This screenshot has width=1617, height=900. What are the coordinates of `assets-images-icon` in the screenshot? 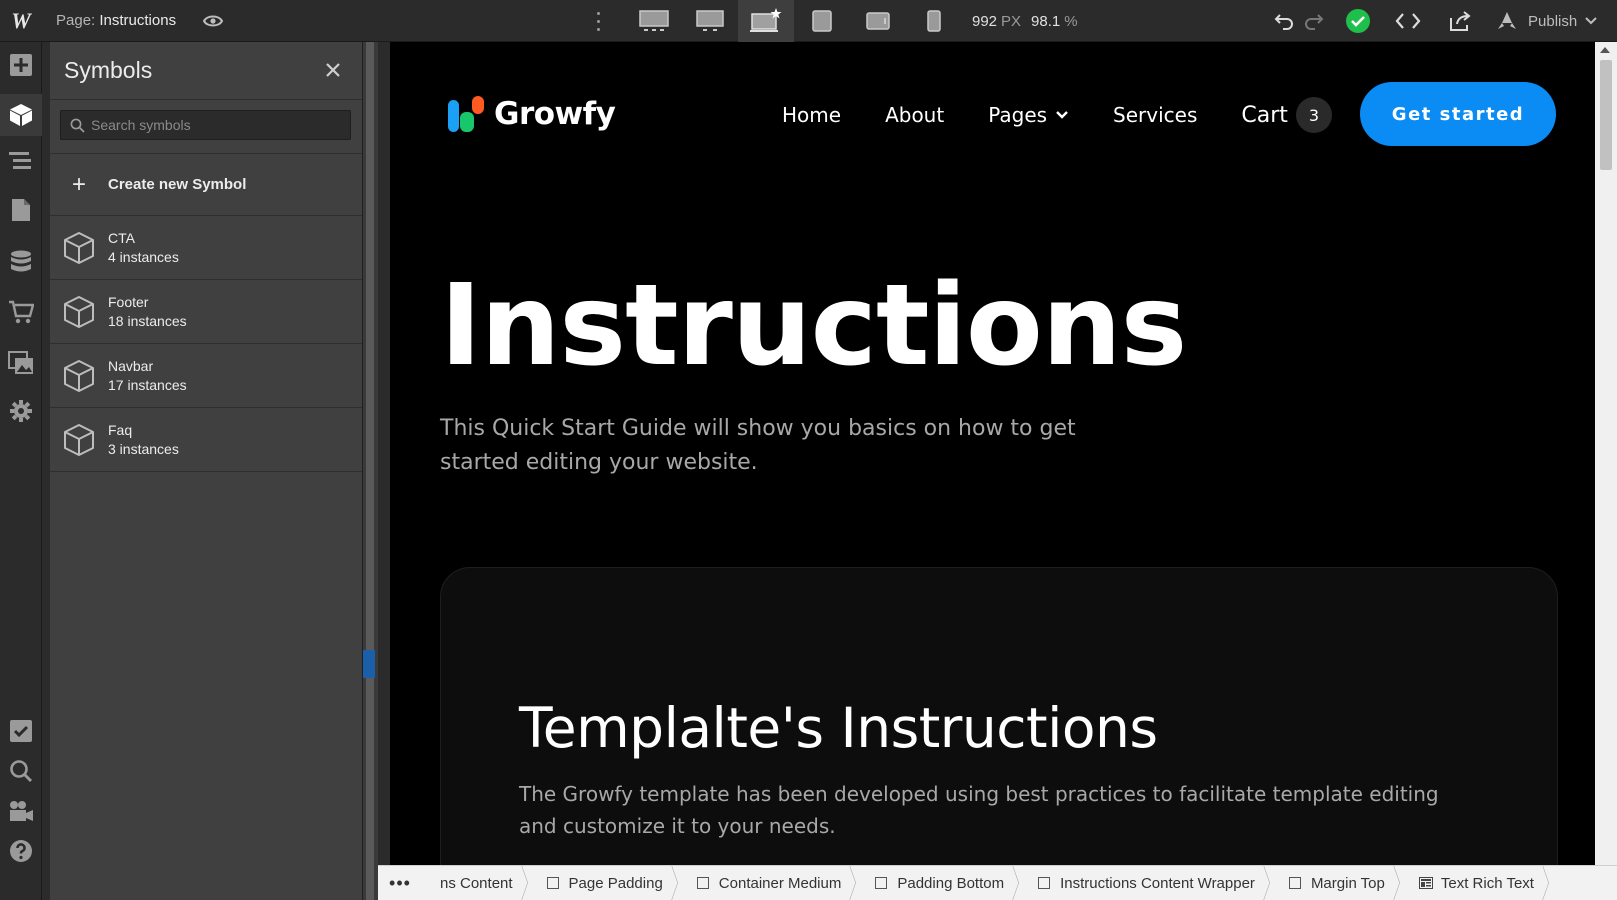 It's located at (21, 363).